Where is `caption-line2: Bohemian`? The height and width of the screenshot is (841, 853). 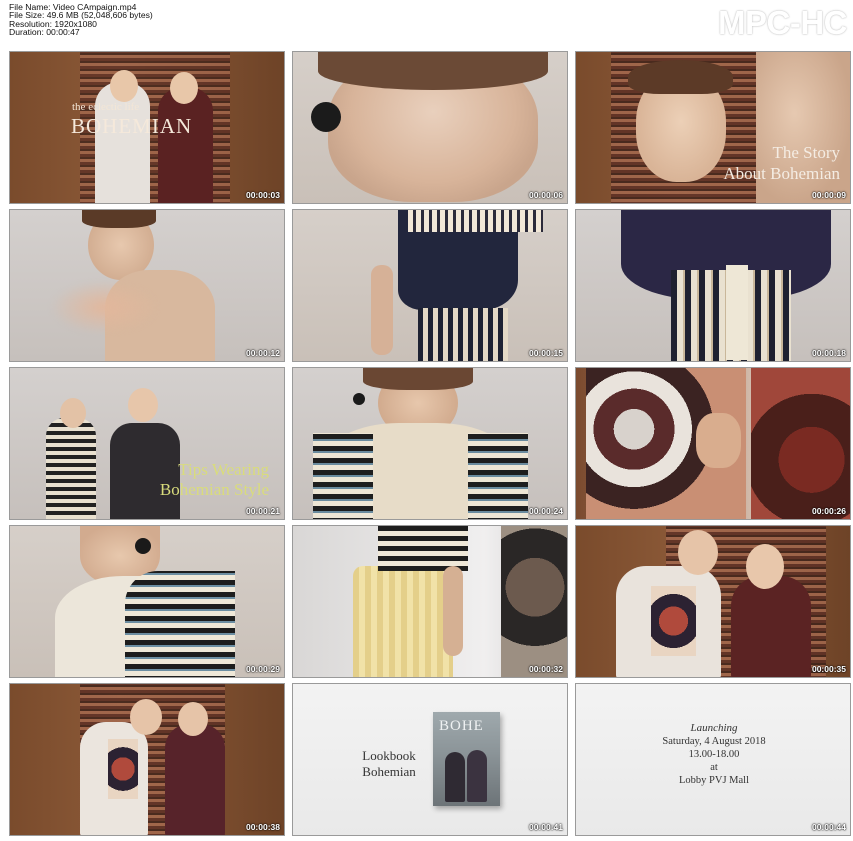 caption-line2: Bohemian is located at coordinates (389, 771).